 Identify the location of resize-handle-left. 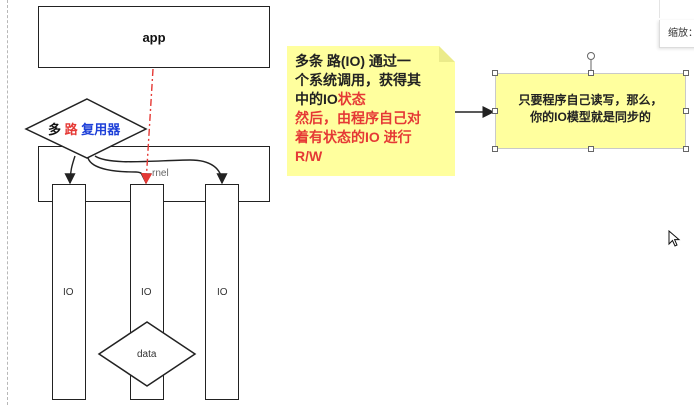
(495, 111).